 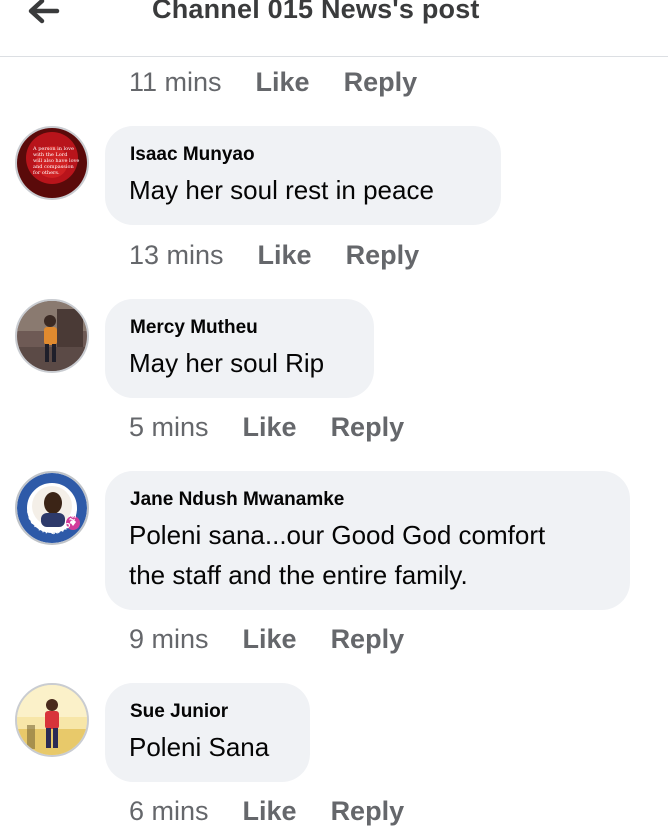 I want to click on comment-author: Mercy Mutheu, so click(x=240, y=328).